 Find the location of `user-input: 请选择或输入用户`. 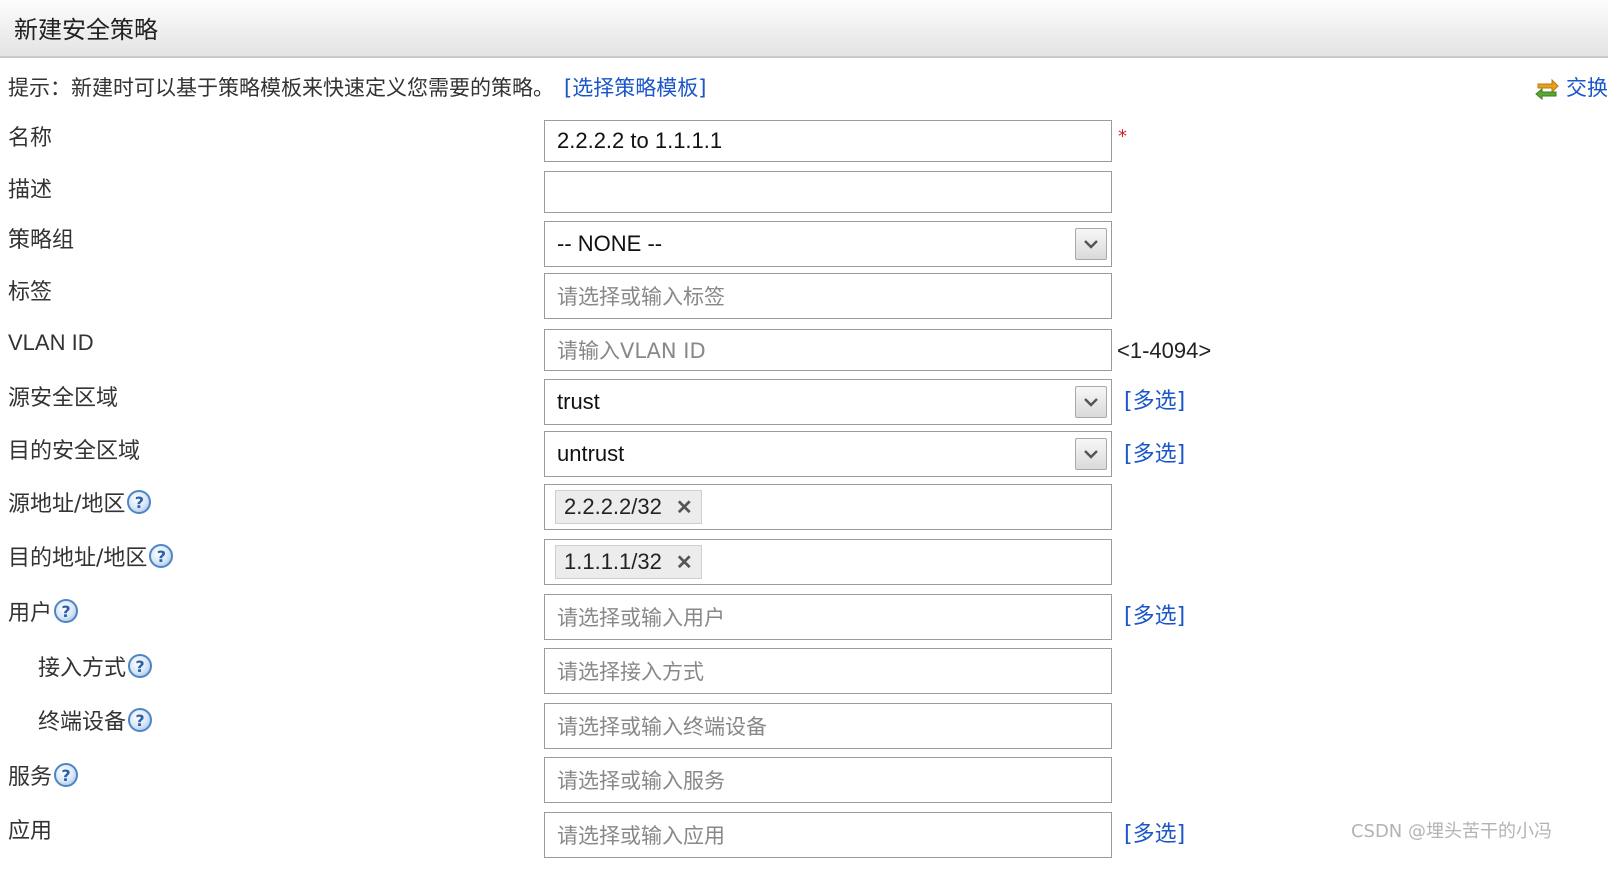

user-input: 请选择或输入用户 is located at coordinates (828, 617).